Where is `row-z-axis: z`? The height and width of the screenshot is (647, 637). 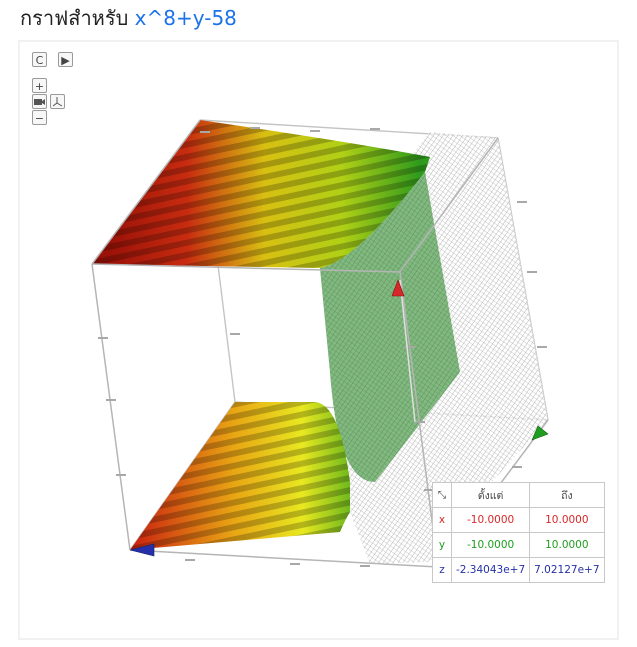 row-z-axis: z is located at coordinates (442, 570).